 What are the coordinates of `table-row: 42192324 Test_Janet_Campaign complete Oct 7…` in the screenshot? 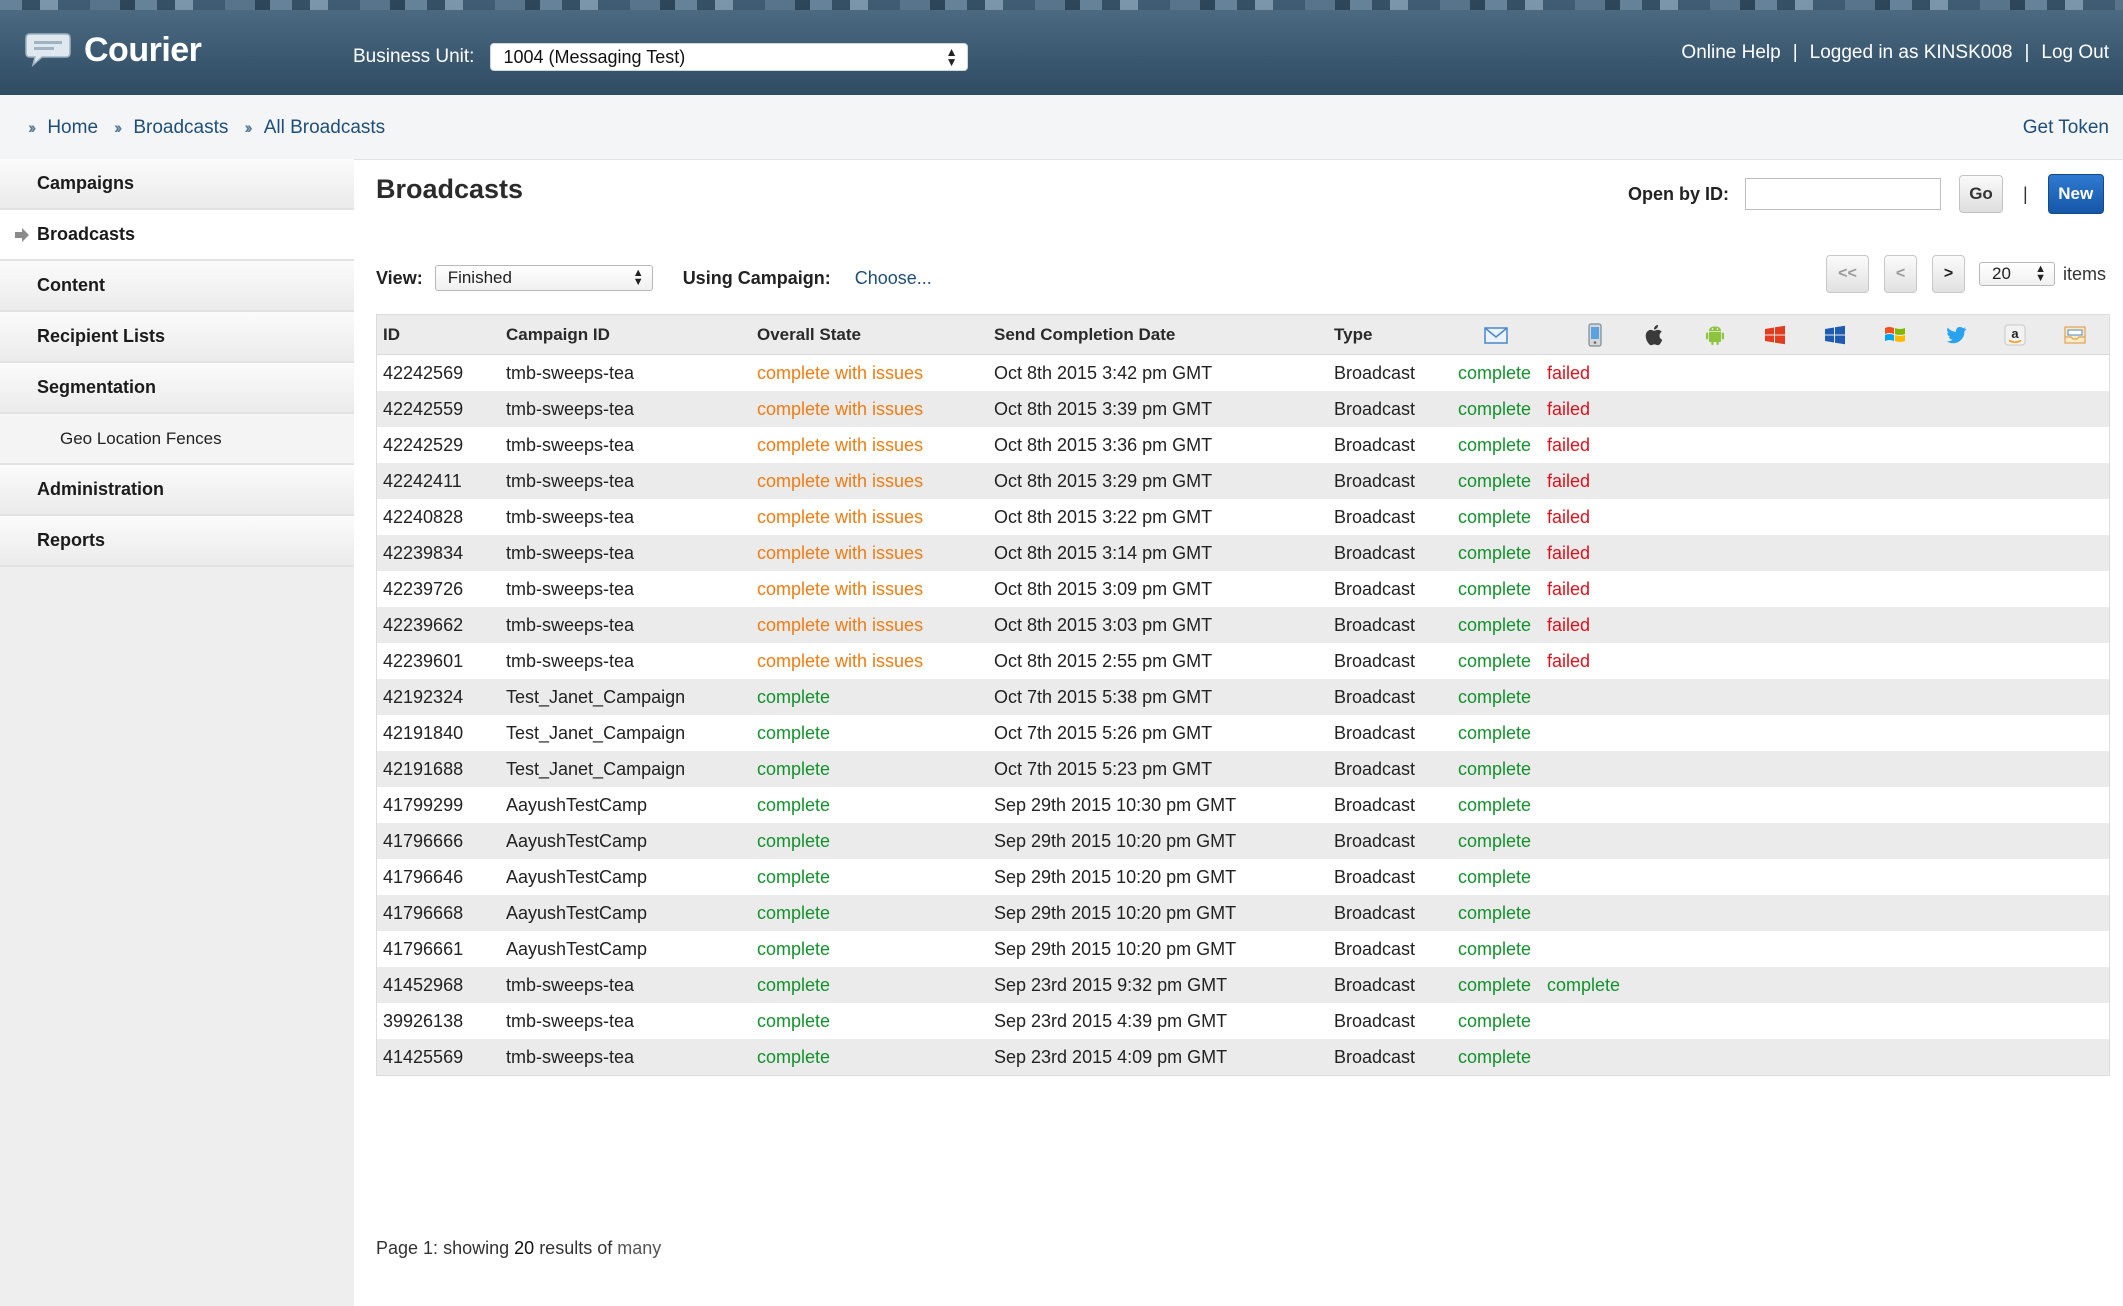 It's located at (1243, 697).